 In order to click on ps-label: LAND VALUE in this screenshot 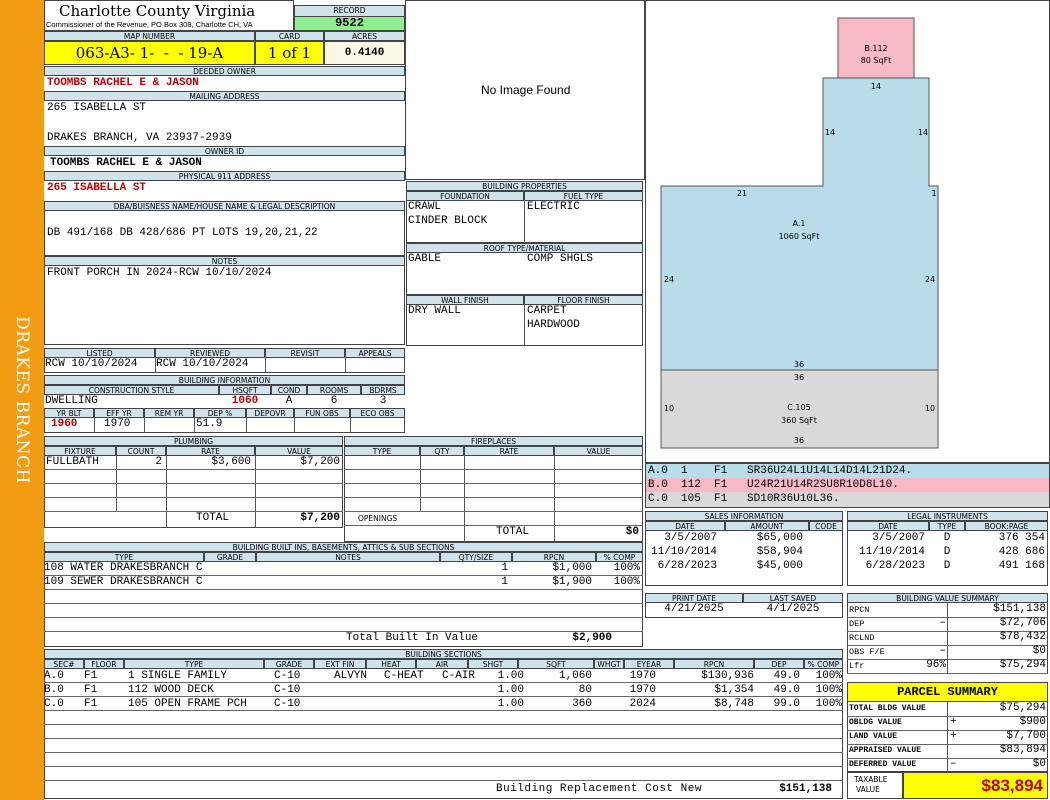, I will do `click(873, 736)`.